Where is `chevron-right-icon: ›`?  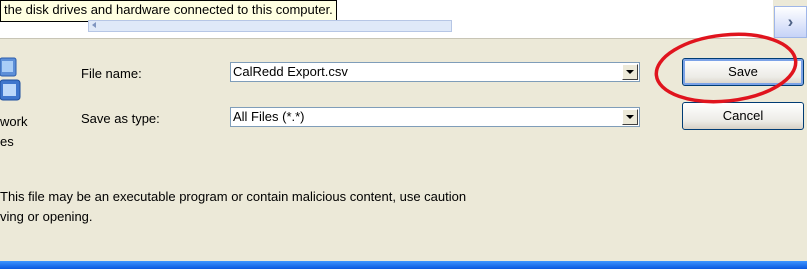 chevron-right-icon: › is located at coordinates (790, 21).